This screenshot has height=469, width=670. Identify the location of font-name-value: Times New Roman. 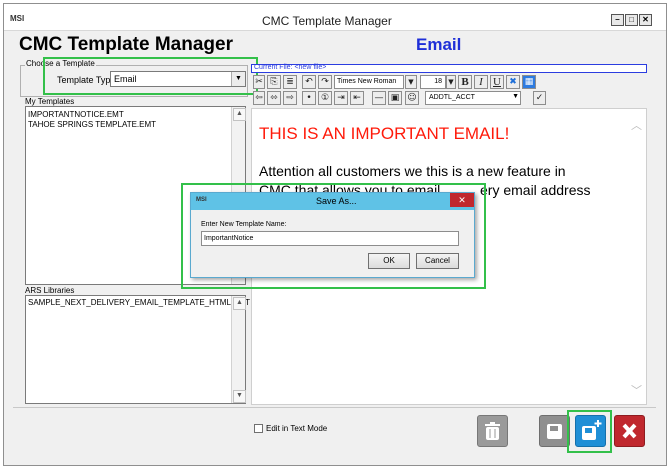
(367, 81).